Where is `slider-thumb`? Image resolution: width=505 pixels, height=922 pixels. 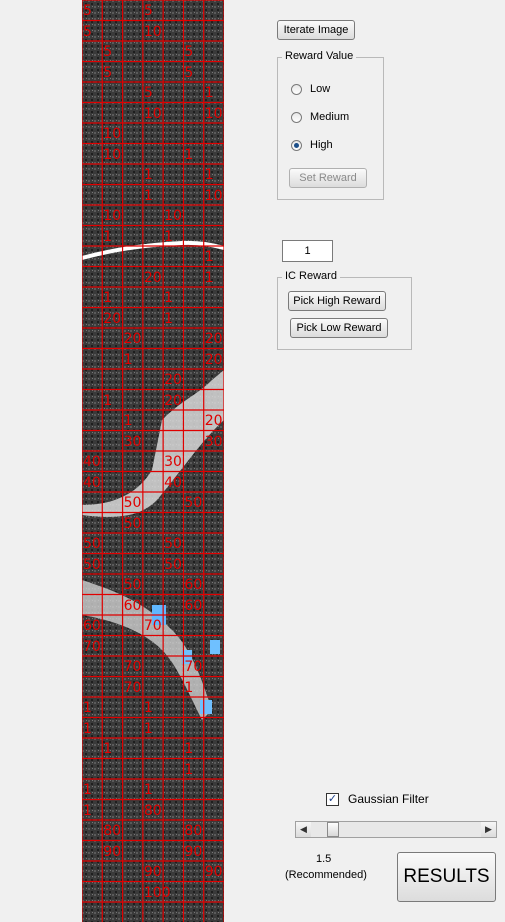
slider-thumb is located at coordinates (332, 829).